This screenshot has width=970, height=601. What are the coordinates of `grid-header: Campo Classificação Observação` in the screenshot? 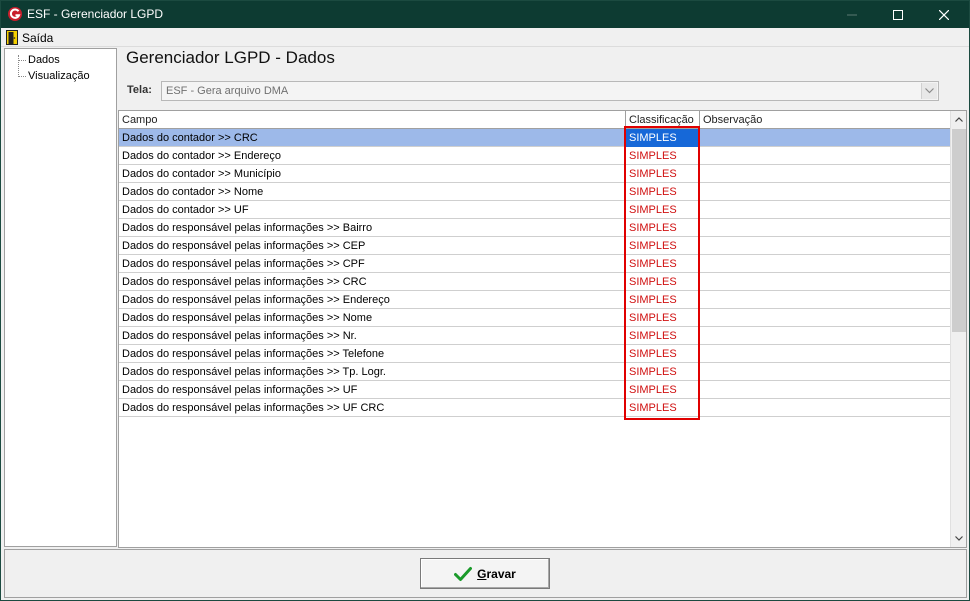 It's located at (534, 120).